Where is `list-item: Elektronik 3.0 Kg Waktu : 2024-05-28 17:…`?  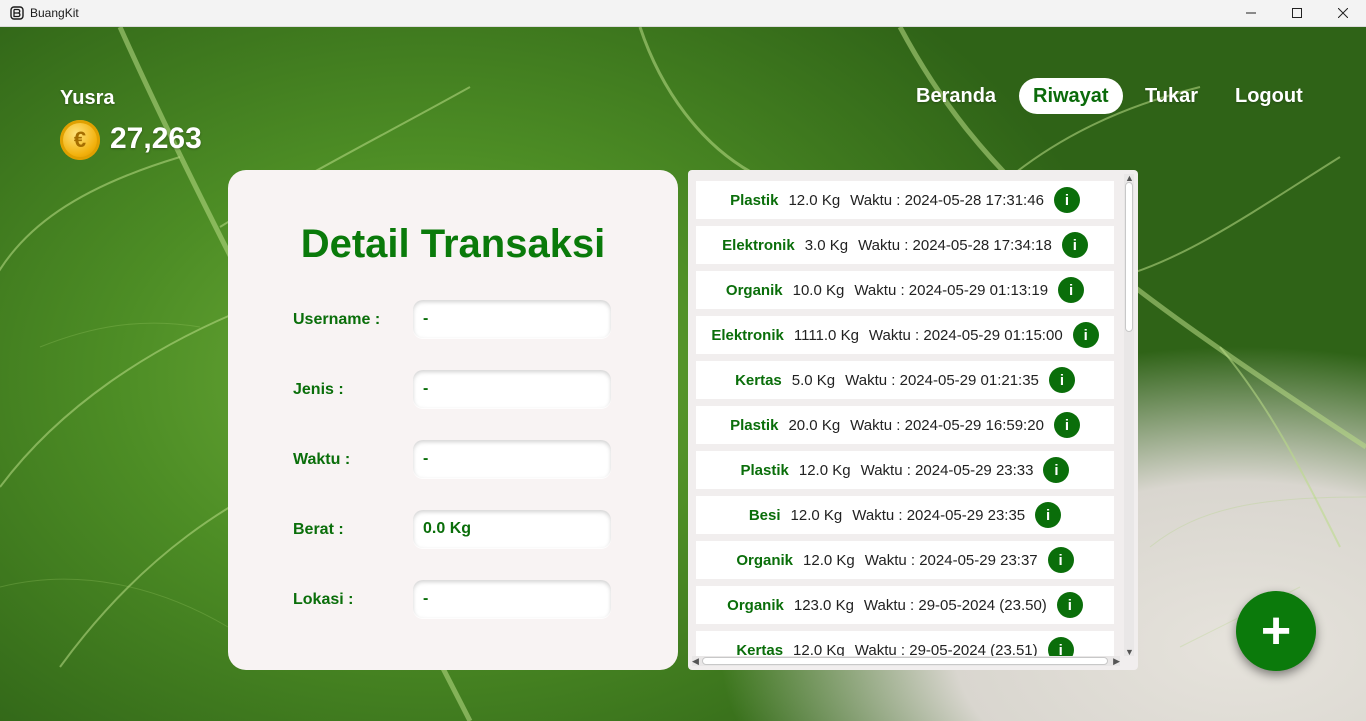 list-item: Elektronik 3.0 Kg Waktu : 2024-05-28 17:… is located at coordinates (905, 245).